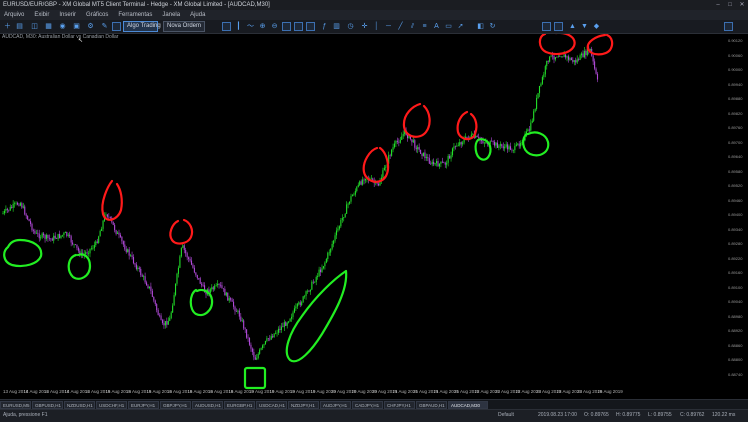 This screenshot has height=422, width=748. Describe the element at coordinates (250, 26) in the screenshot. I see `line-chart-icon: 〜` at that location.